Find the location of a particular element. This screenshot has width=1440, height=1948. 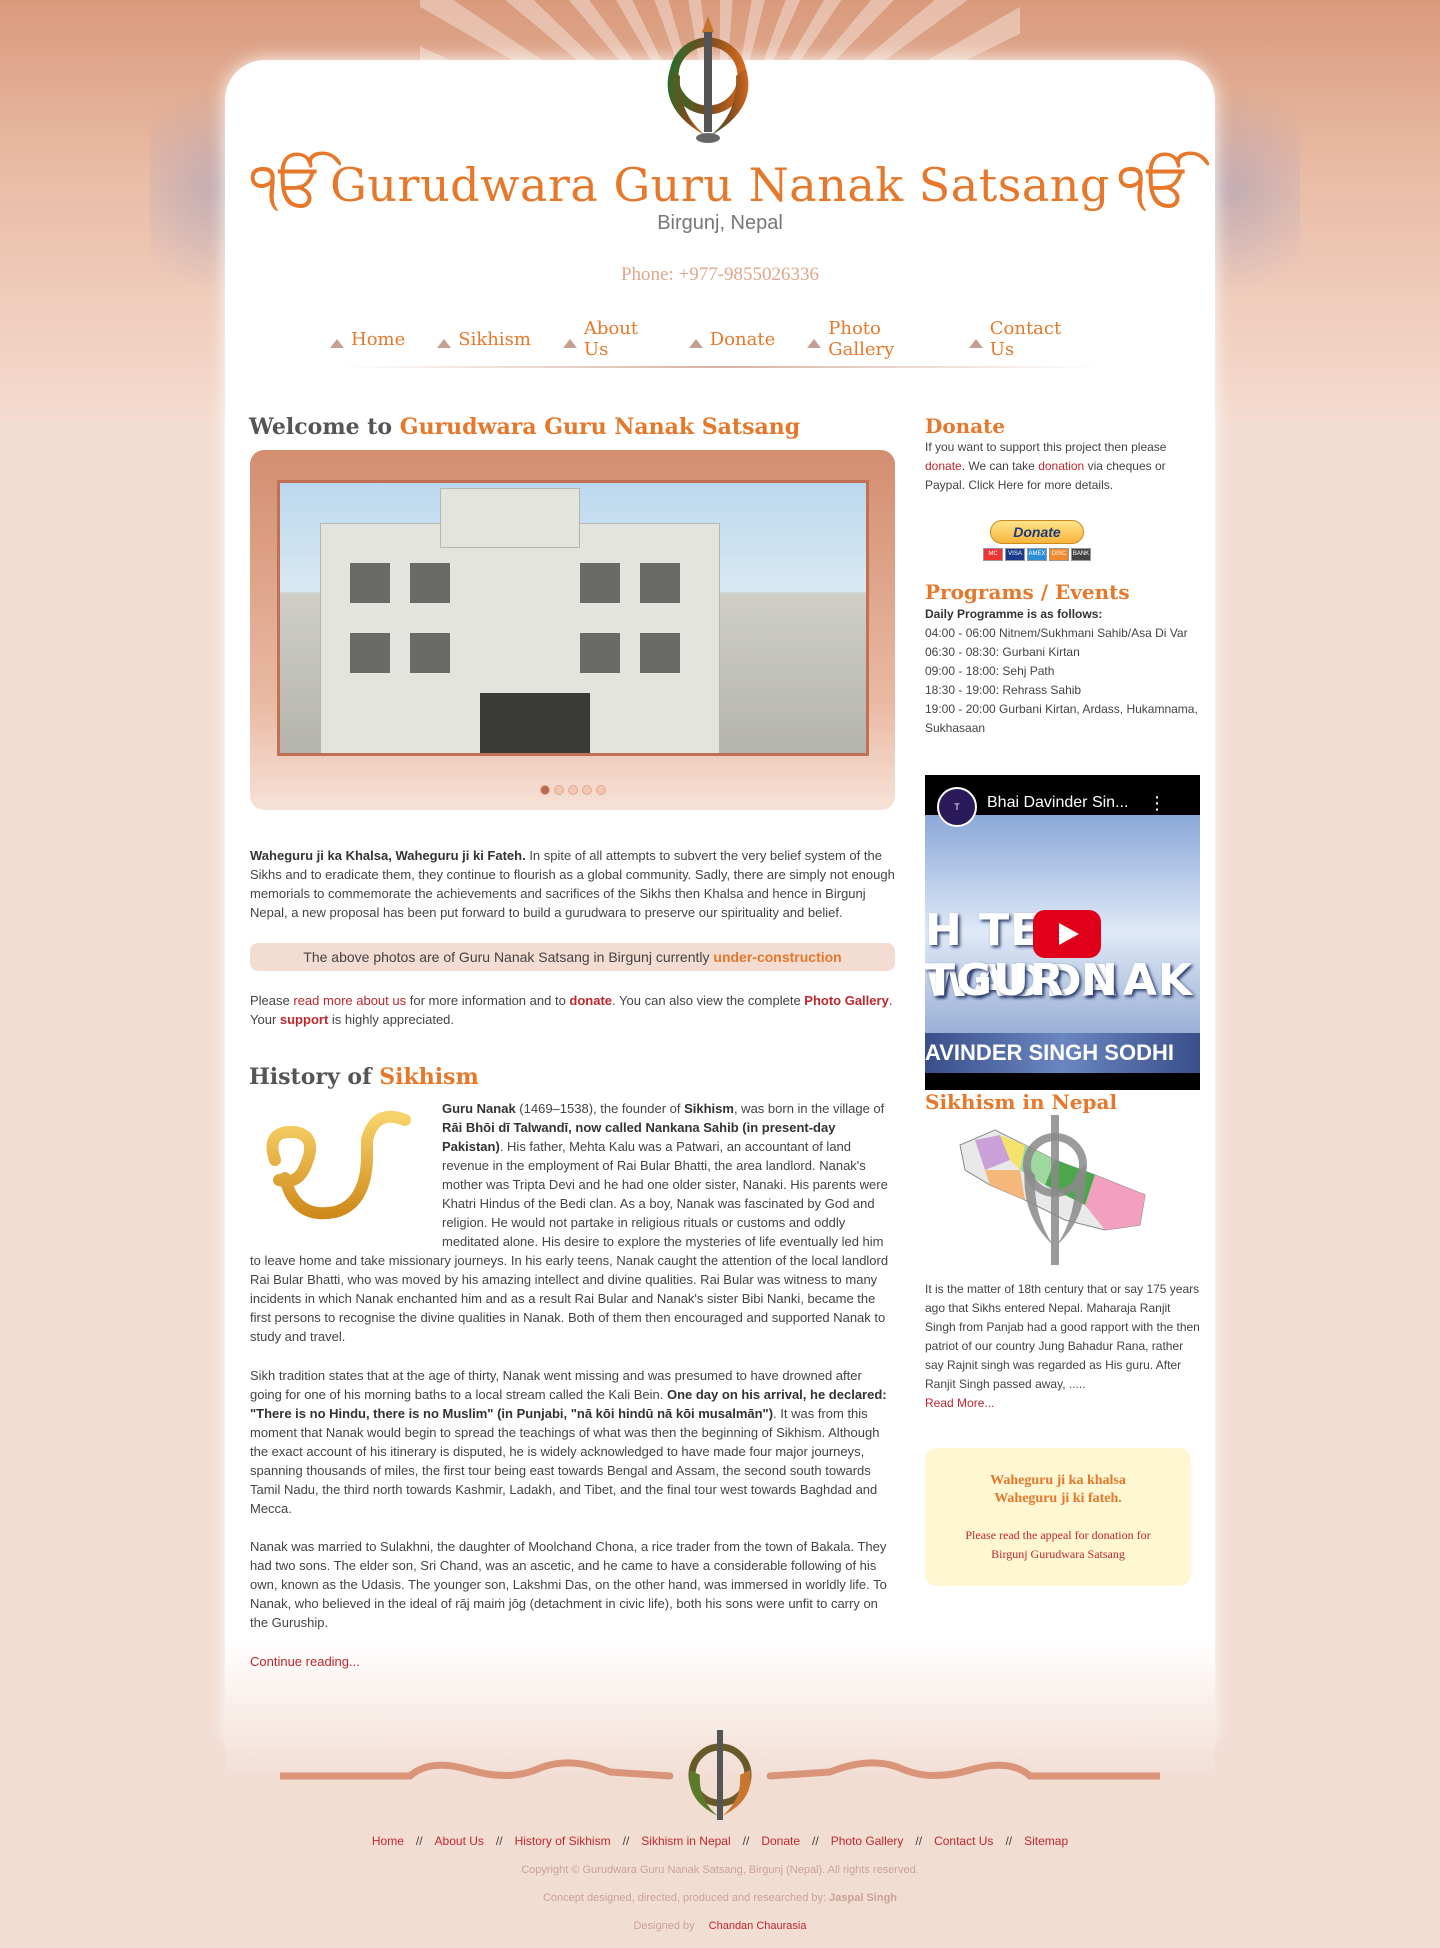

photo-gallery-link: Photo Gallery is located at coordinates (846, 1000).